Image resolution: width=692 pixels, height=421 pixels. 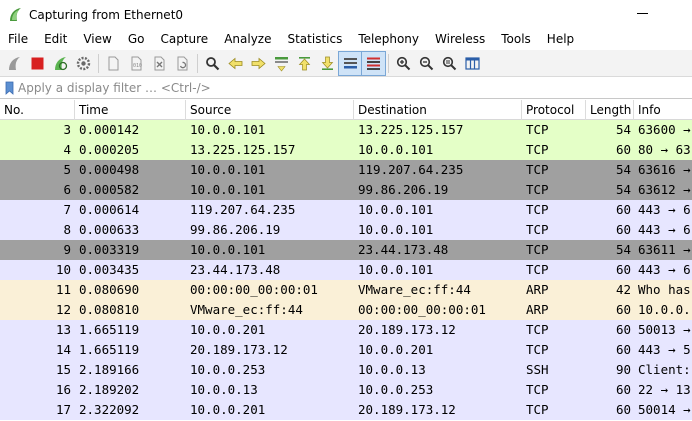 I want to click on packet-length: 42, so click(x=623, y=289).